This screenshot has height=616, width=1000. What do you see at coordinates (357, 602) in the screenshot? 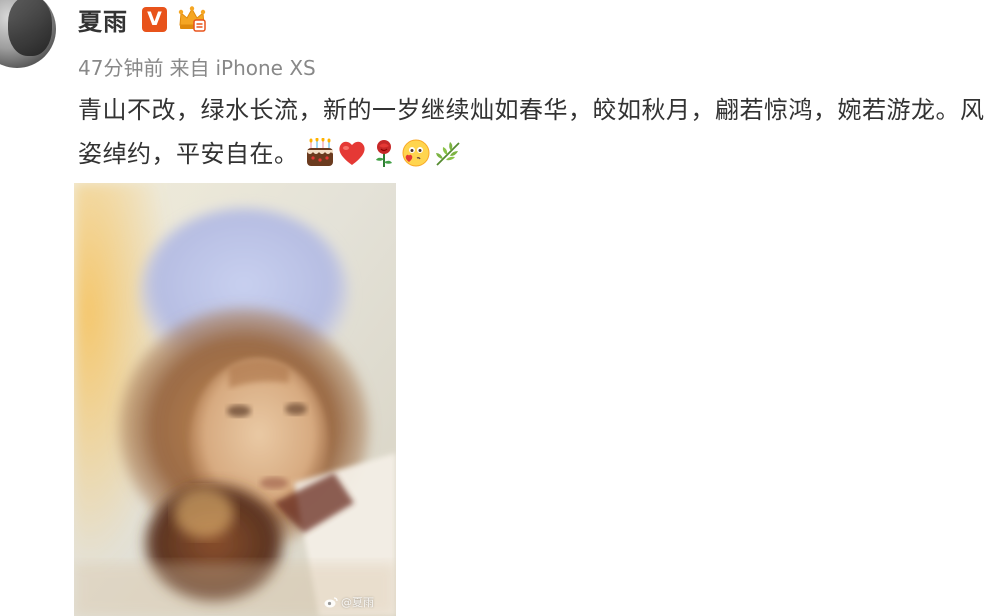
I see `watermark-text: @夏雨` at bounding box center [357, 602].